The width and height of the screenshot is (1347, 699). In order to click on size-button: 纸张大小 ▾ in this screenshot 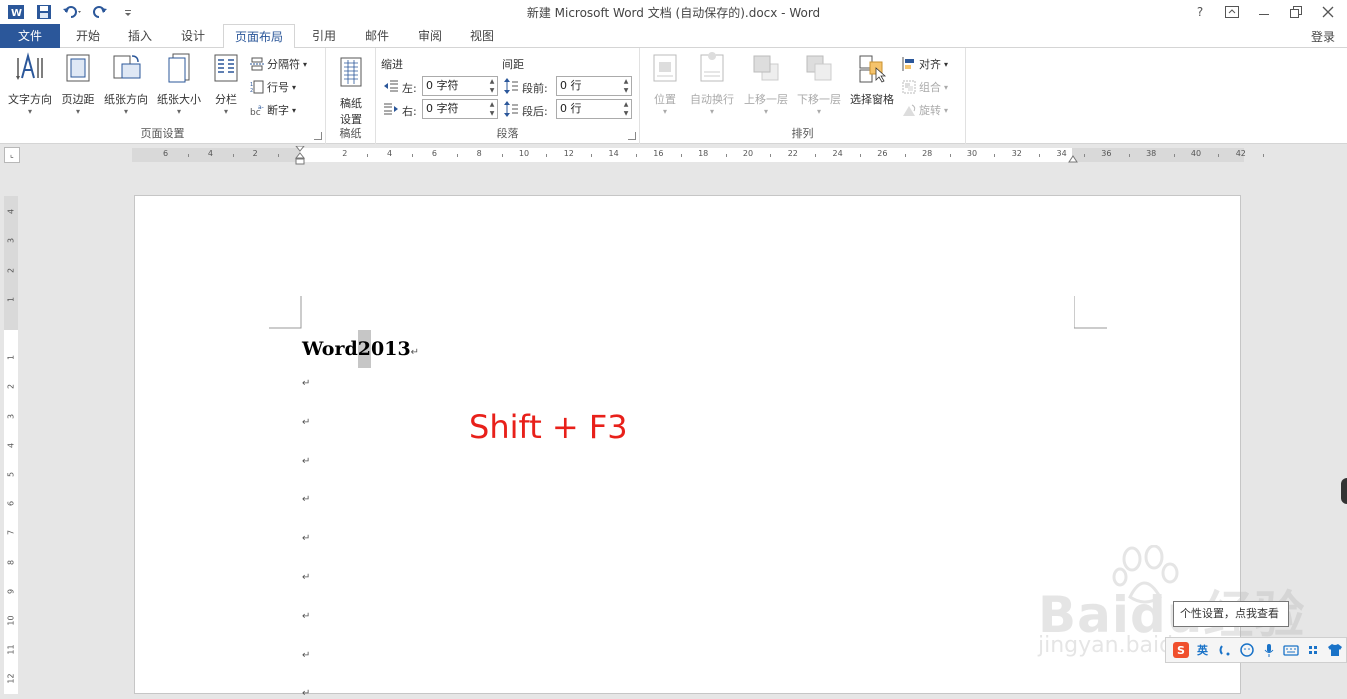, I will do `click(179, 84)`.